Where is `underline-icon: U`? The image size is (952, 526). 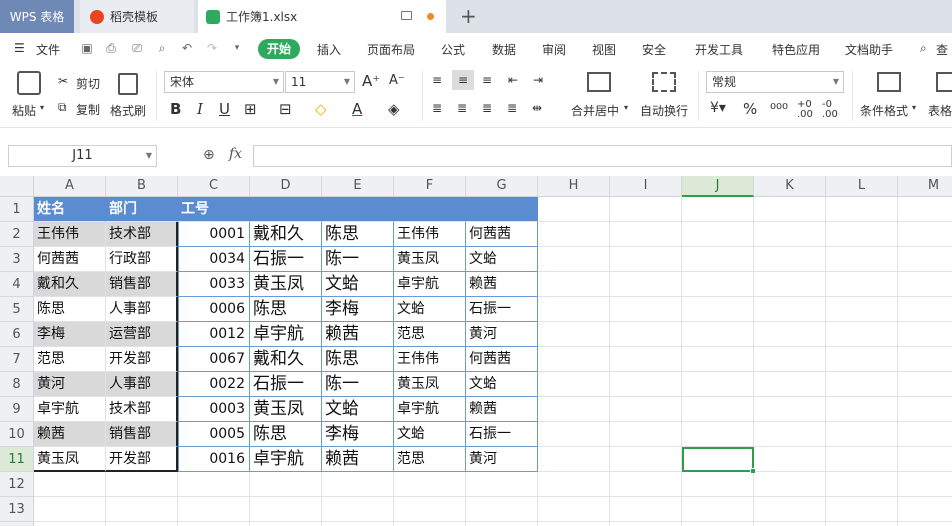
underline-icon: U is located at coordinates (224, 109).